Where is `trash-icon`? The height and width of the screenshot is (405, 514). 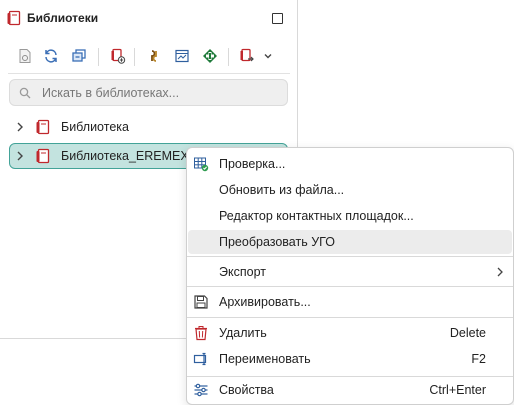 trash-icon is located at coordinates (201, 333).